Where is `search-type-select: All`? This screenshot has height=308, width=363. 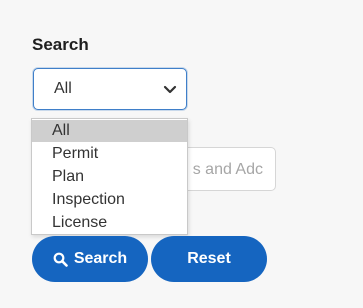 search-type-select: All is located at coordinates (110, 89).